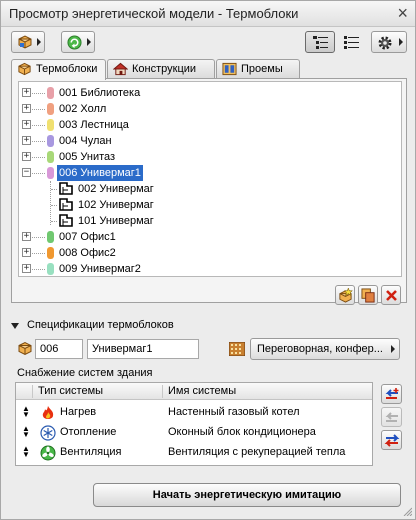 The height and width of the screenshot is (520, 416). What do you see at coordinates (100, 173) in the screenshot?
I see `tree-item-label: 006 Универмаг1` at bounding box center [100, 173].